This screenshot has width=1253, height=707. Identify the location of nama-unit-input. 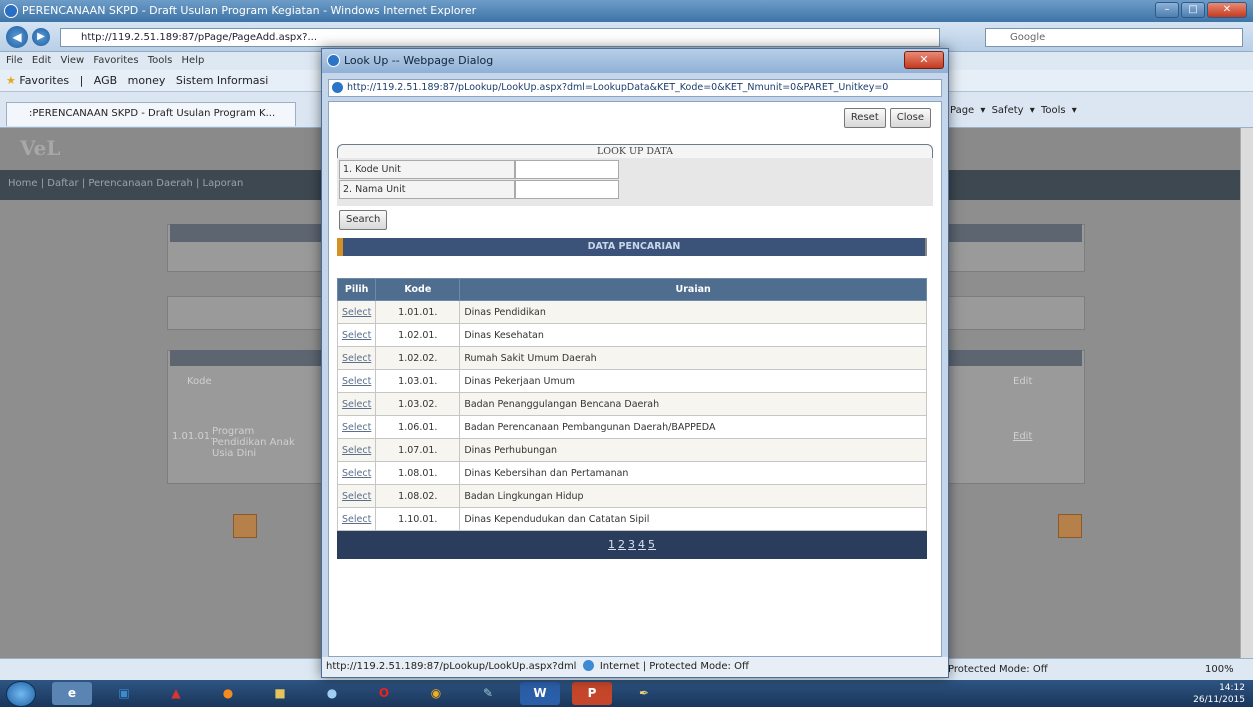
(567, 189).